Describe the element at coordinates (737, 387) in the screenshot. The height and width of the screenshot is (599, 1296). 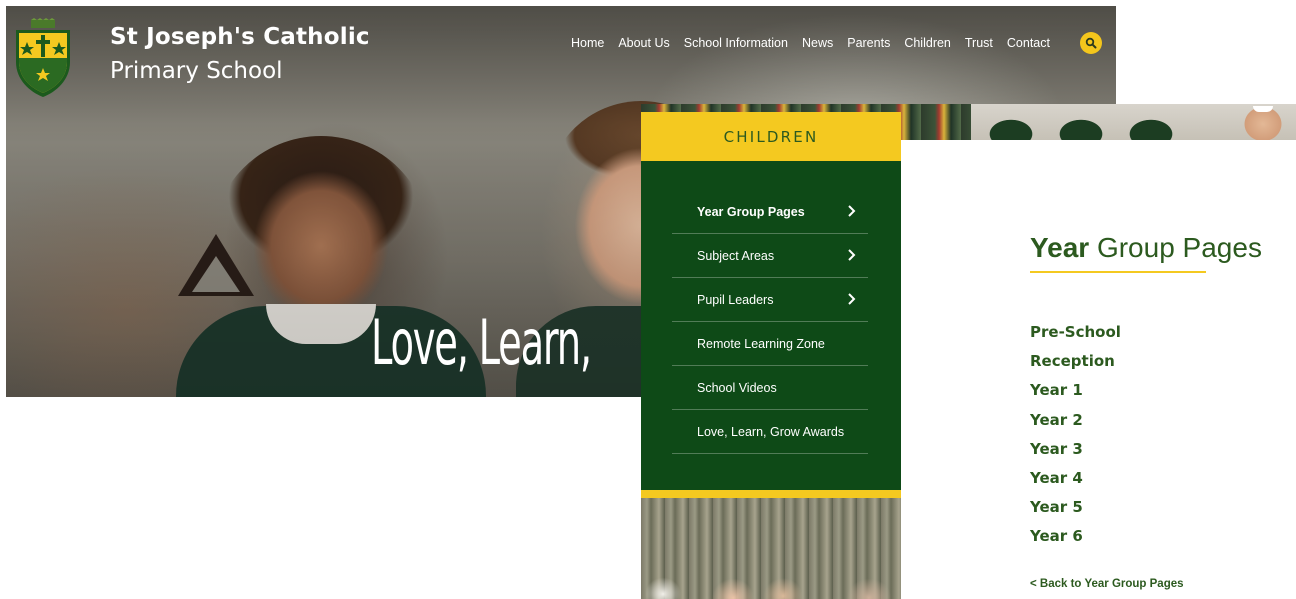
I see `sidebar-item-label: School Videos` at that location.